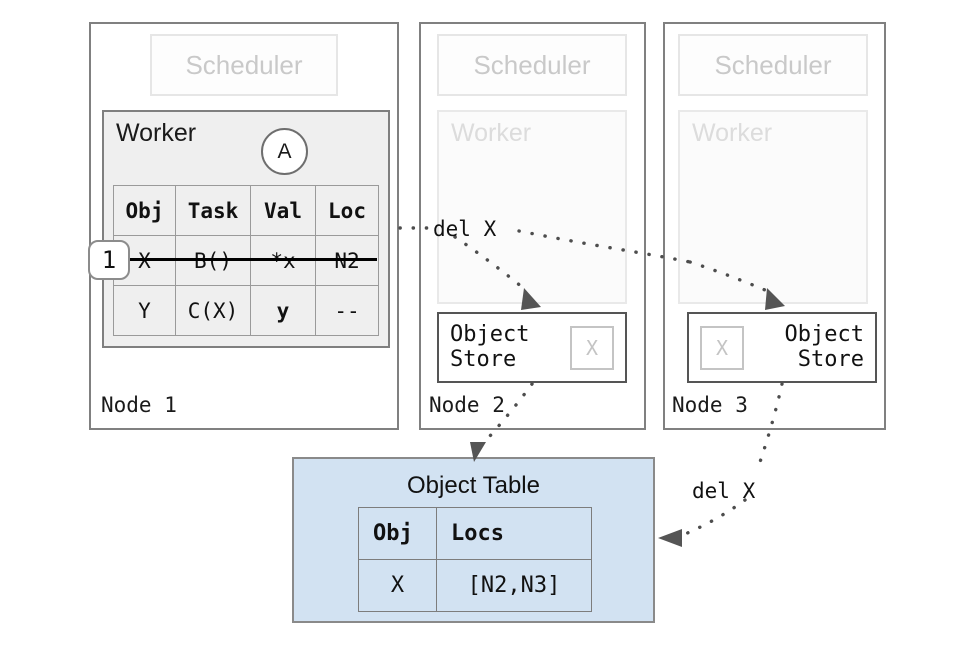  Describe the element at coordinates (283, 210) in the screenshot. I see `task-table-header-val: Val` at that location.